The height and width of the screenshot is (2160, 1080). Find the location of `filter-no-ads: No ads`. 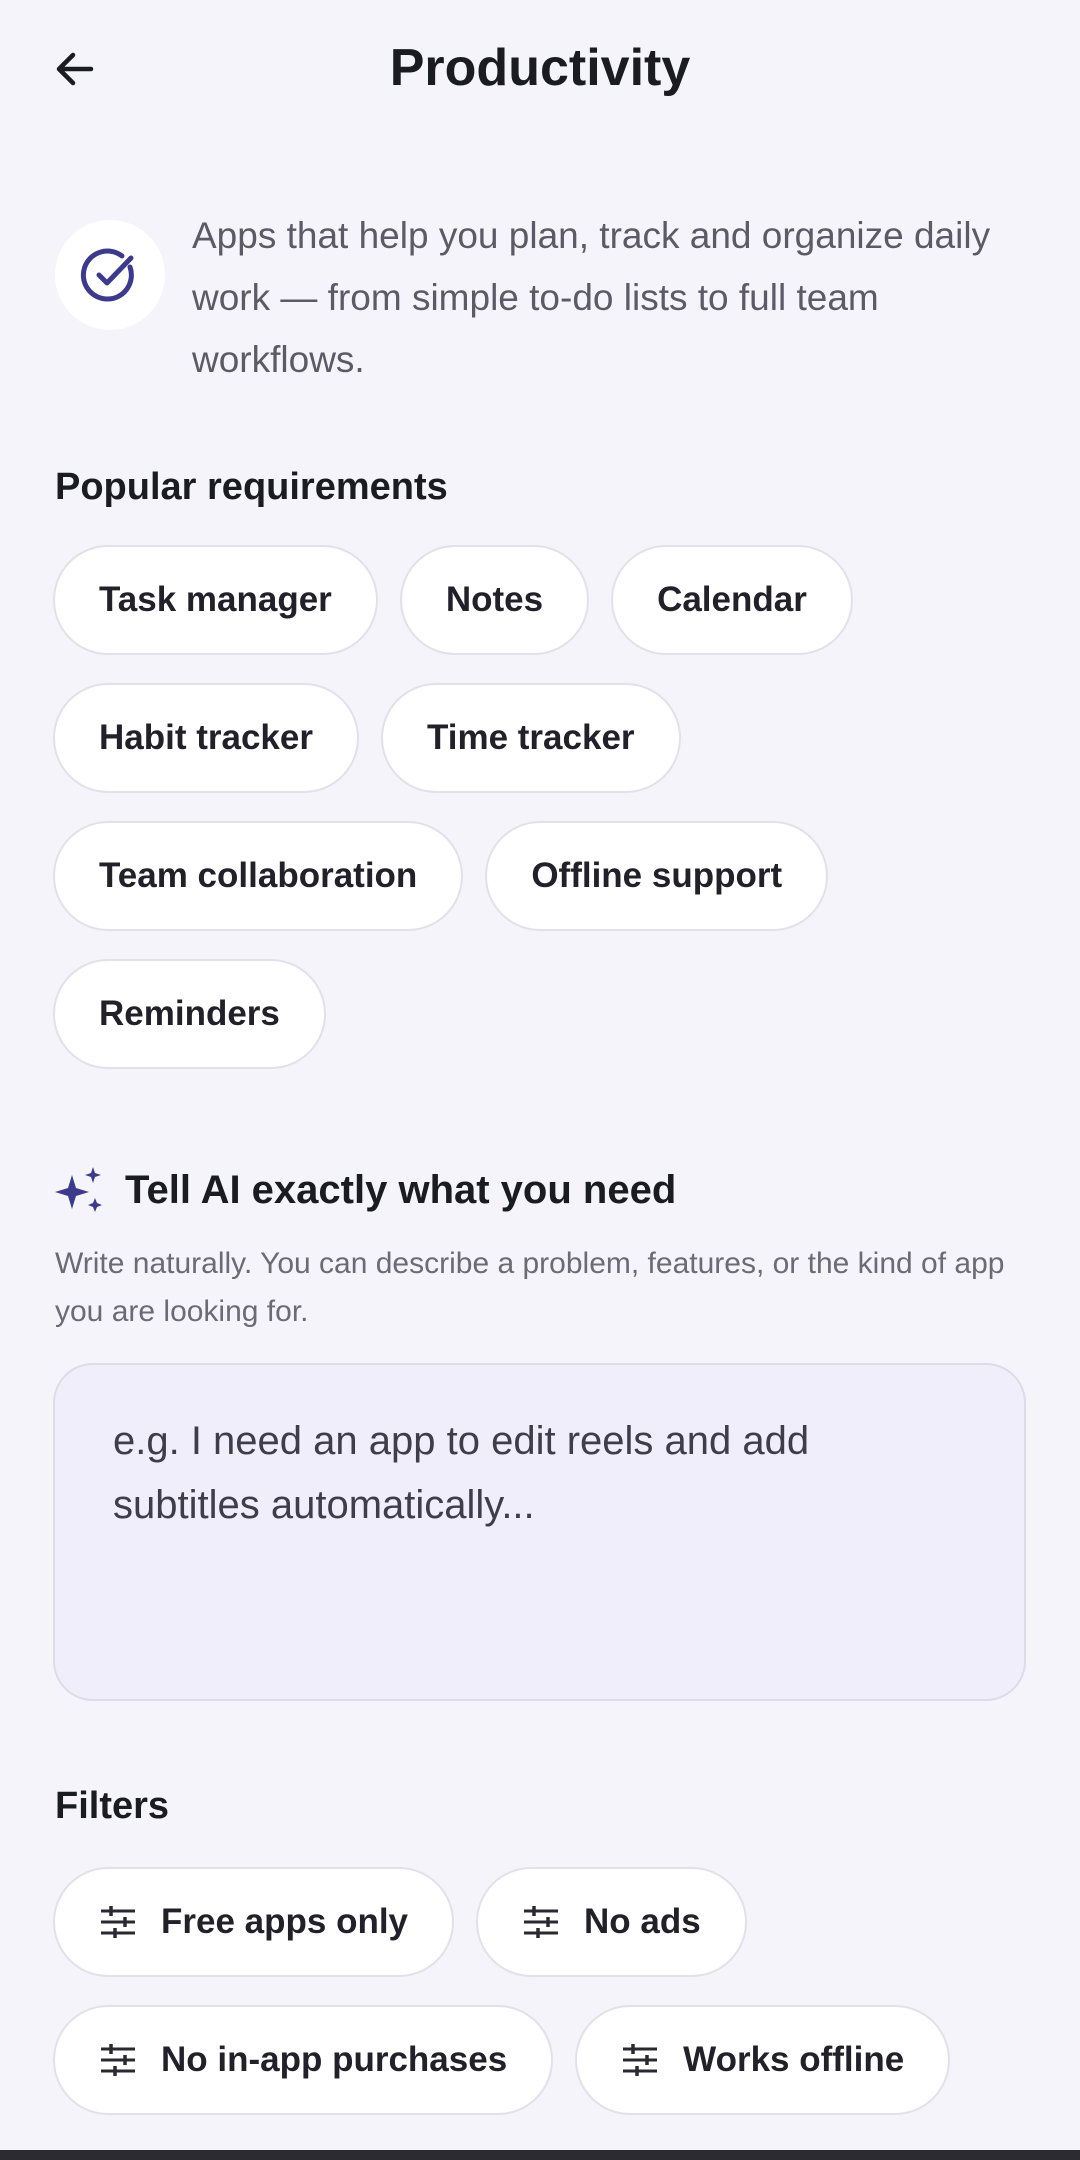

filter-no-ads: No ads is located at coordinates (611, 1922).